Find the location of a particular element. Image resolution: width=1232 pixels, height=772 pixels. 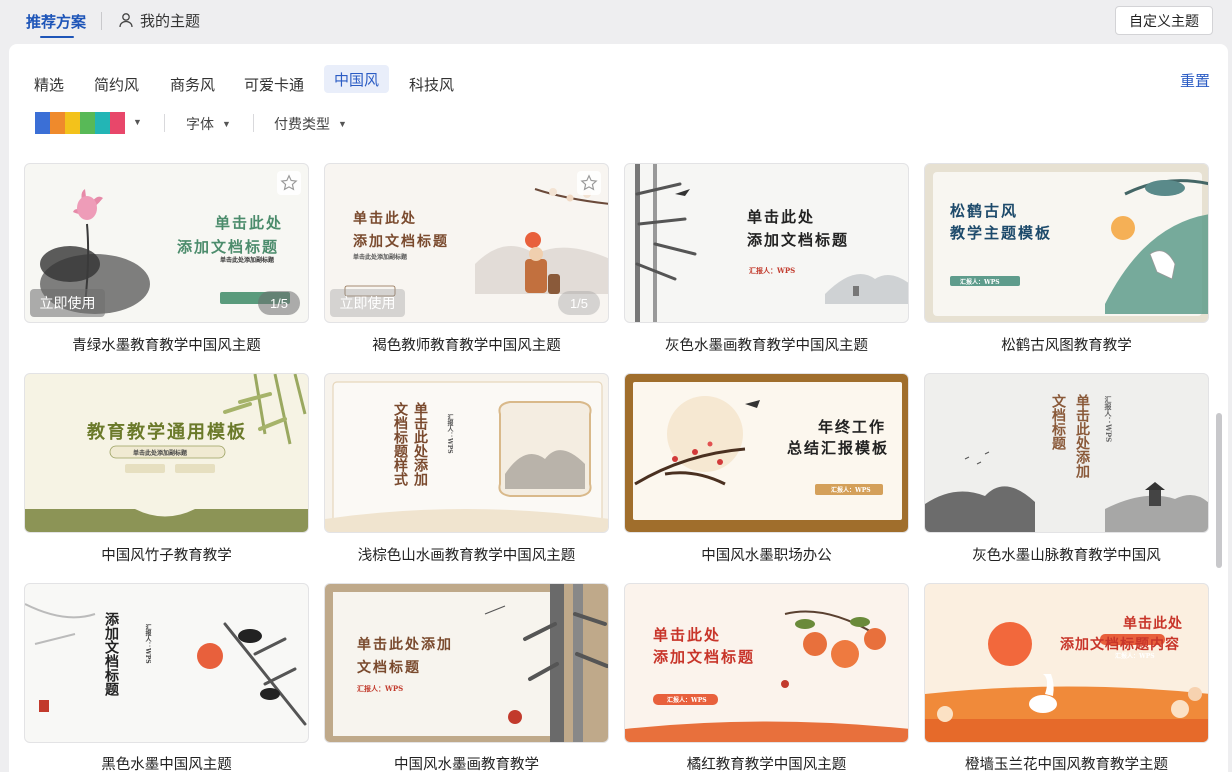

pay-type-filter-label: 付费类型 is located at coordinates (302, 124).